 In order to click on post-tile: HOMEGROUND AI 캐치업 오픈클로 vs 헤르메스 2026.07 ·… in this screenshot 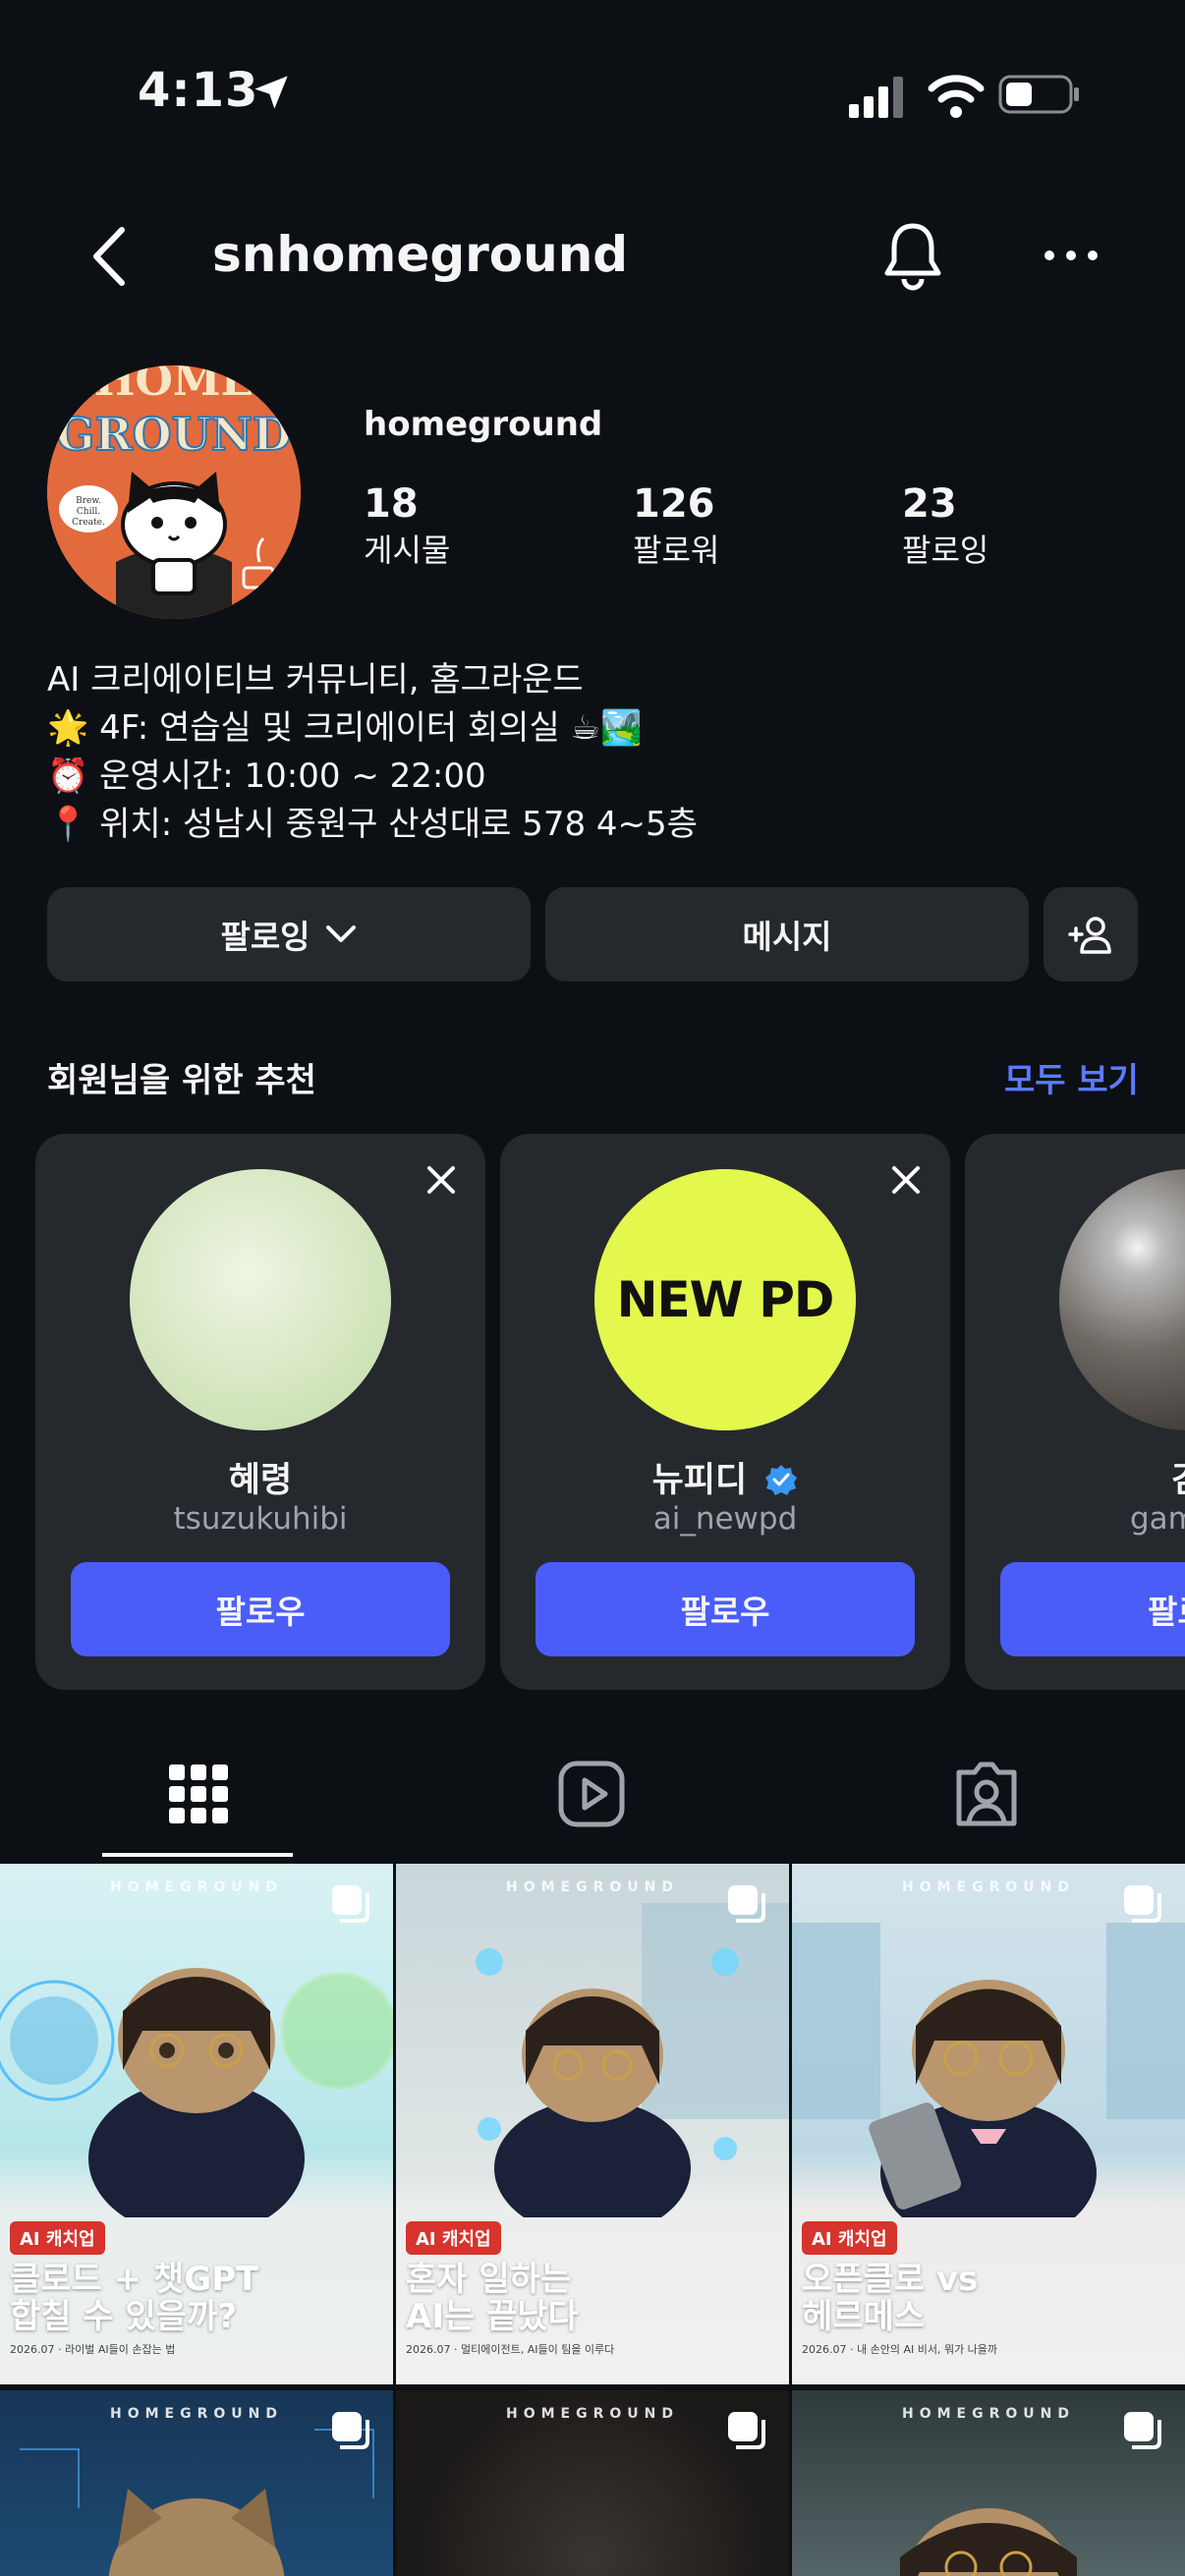, I will do `click(989, 2124)`.